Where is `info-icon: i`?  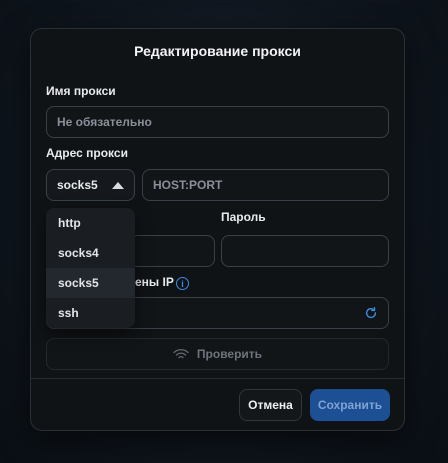
info-icon: i is located at coordinates (182, 283).